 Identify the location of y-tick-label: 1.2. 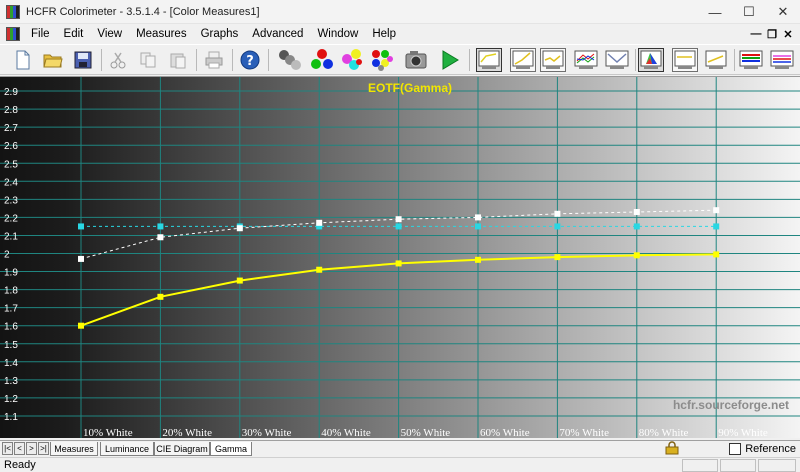
(11, 399).